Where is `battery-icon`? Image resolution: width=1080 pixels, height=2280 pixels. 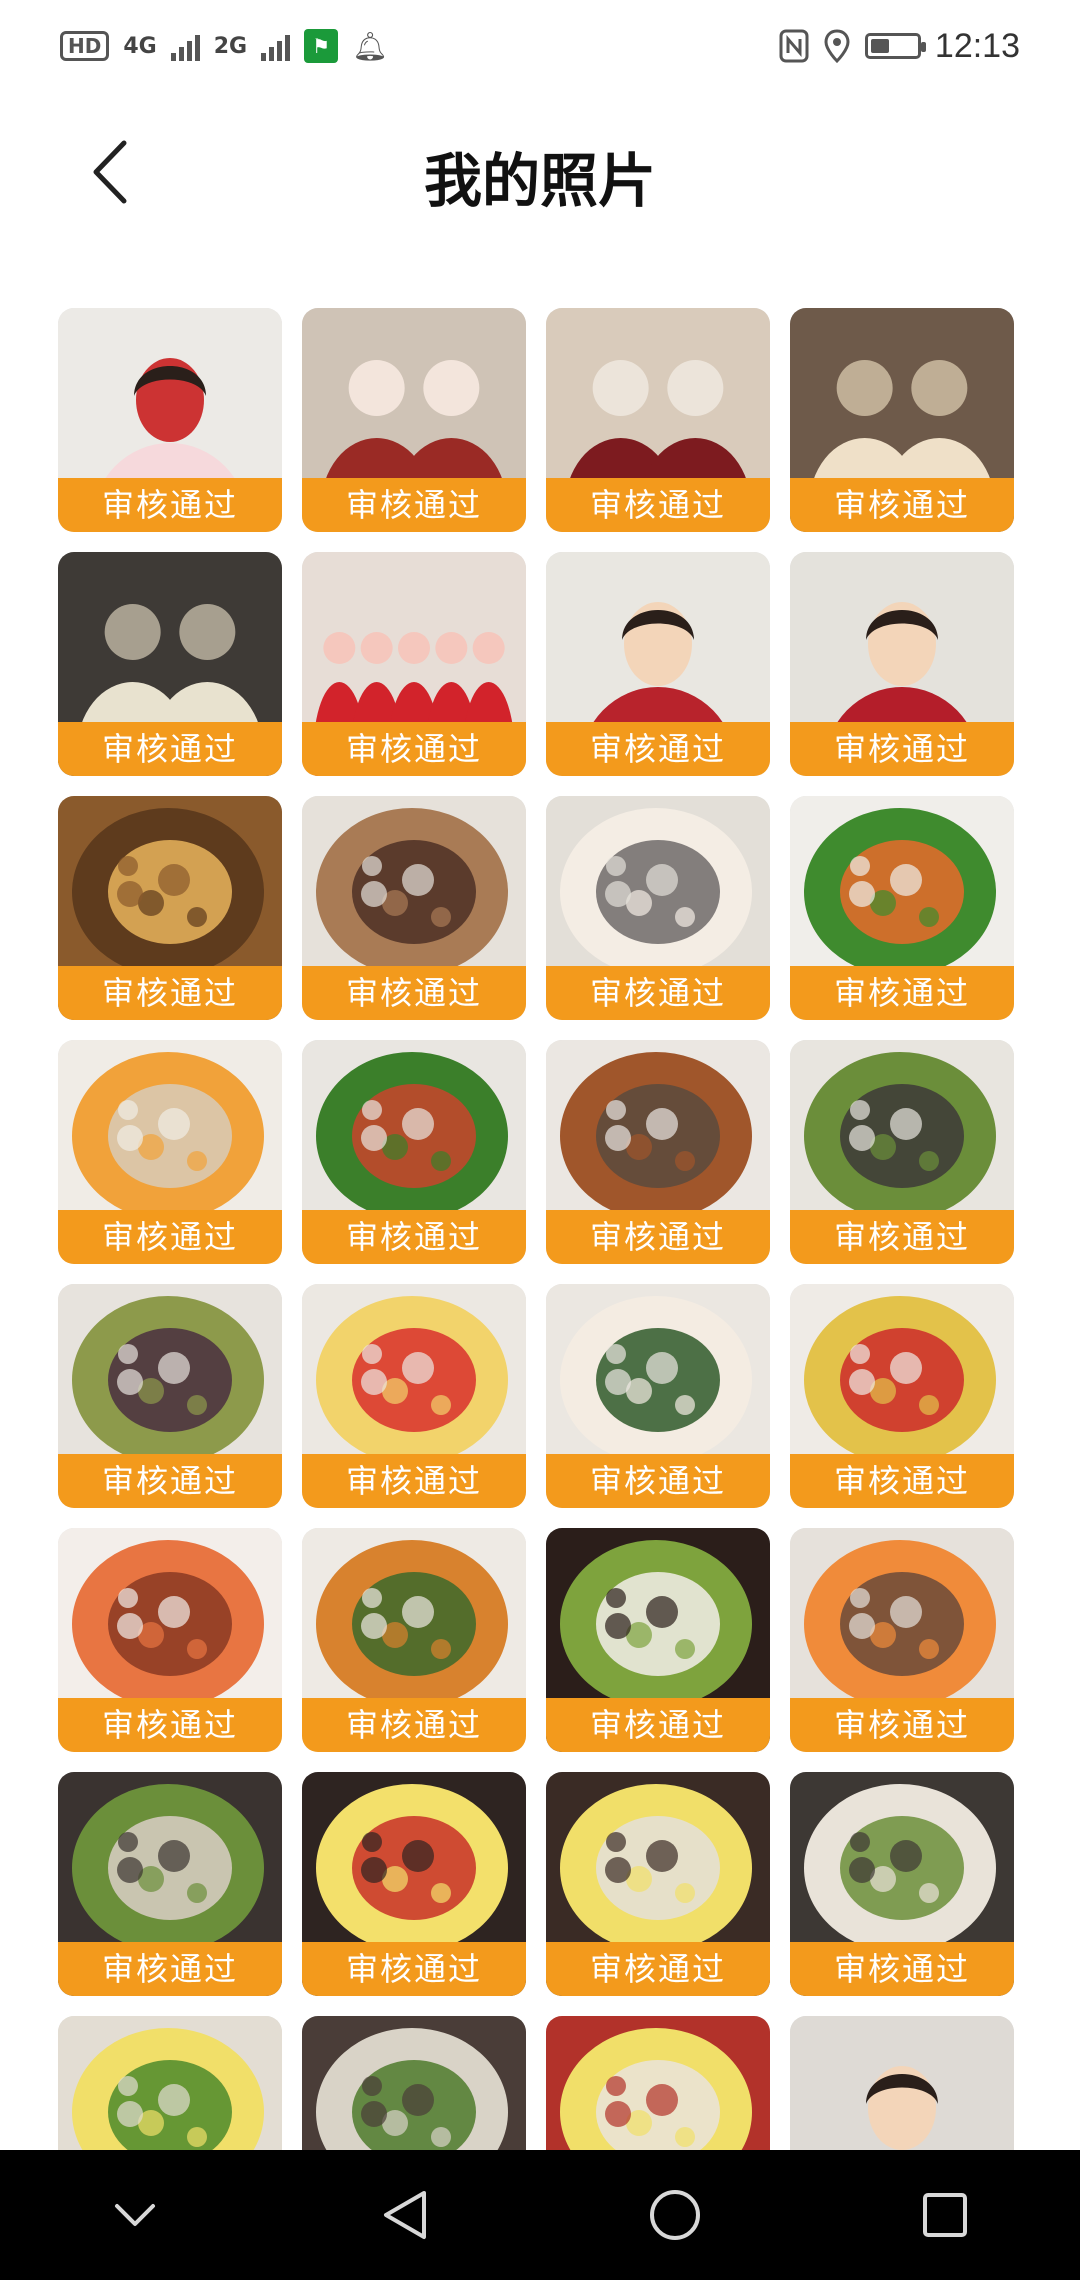 battery-icon is located at coordinates (895, 46).